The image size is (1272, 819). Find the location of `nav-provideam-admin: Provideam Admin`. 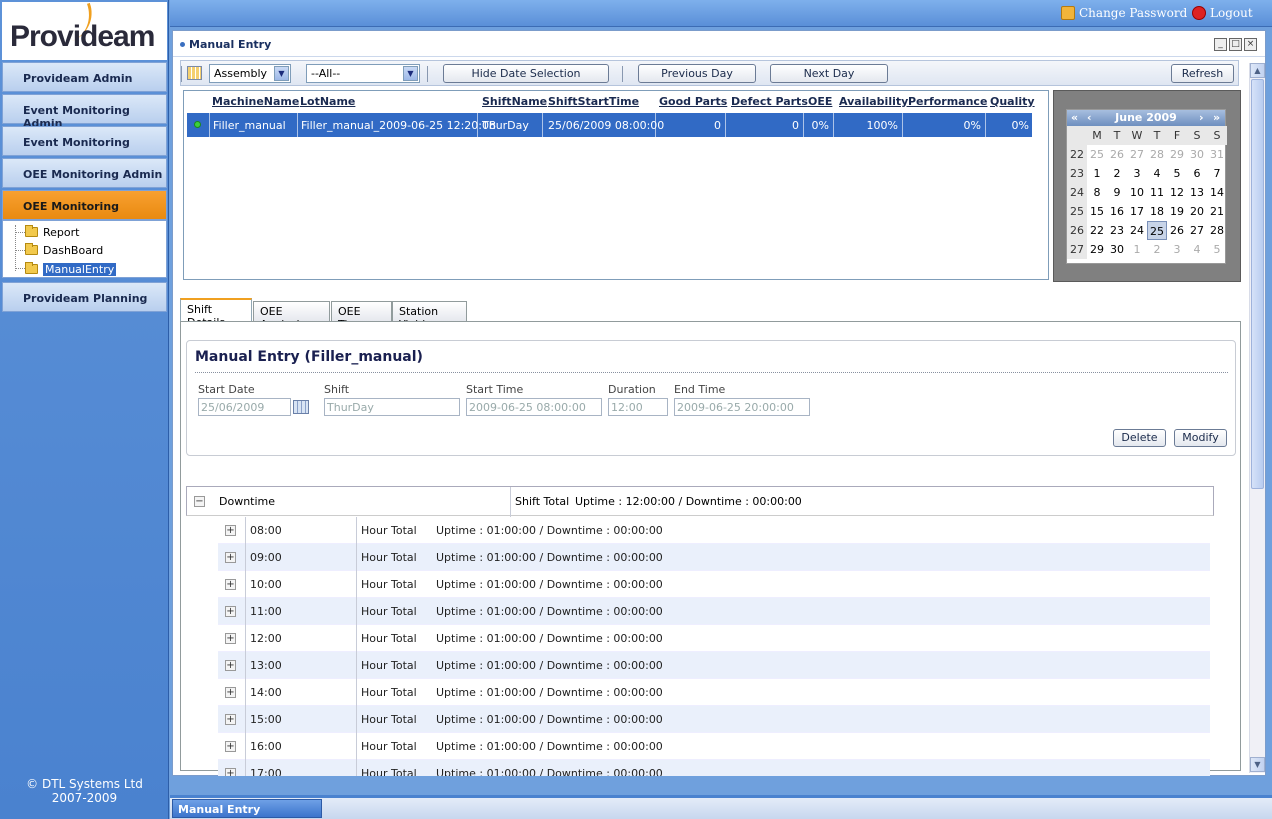

nav-provideam-admin: Provideam Admin is located at coordinates (84, 77).